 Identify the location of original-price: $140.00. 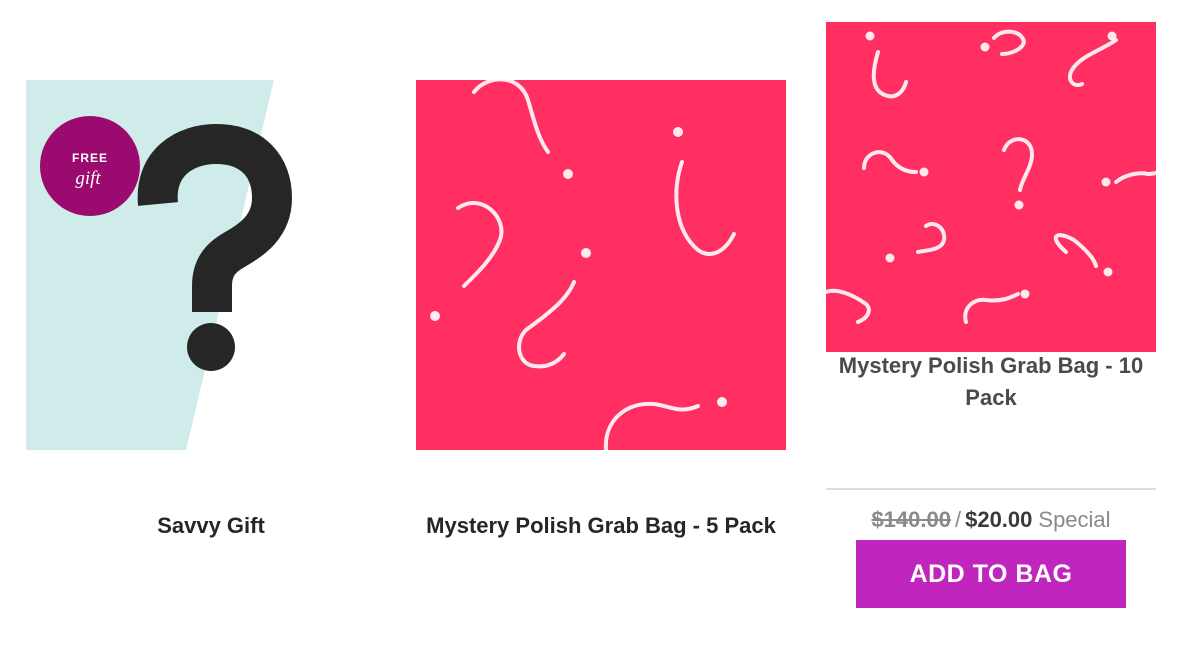
(911, 519).